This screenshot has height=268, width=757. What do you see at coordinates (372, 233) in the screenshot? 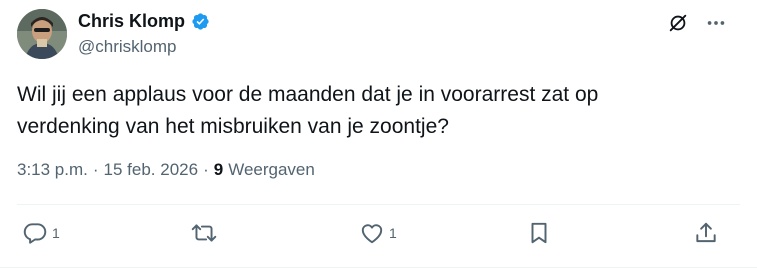
I see `like-icon` at bounding box center [372, 233].